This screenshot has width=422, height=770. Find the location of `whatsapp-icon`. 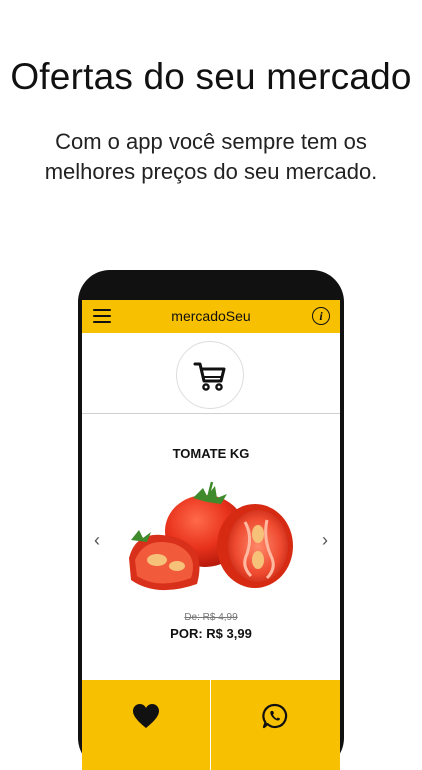

whatsapp-icon is located at coordinates (275, 716).